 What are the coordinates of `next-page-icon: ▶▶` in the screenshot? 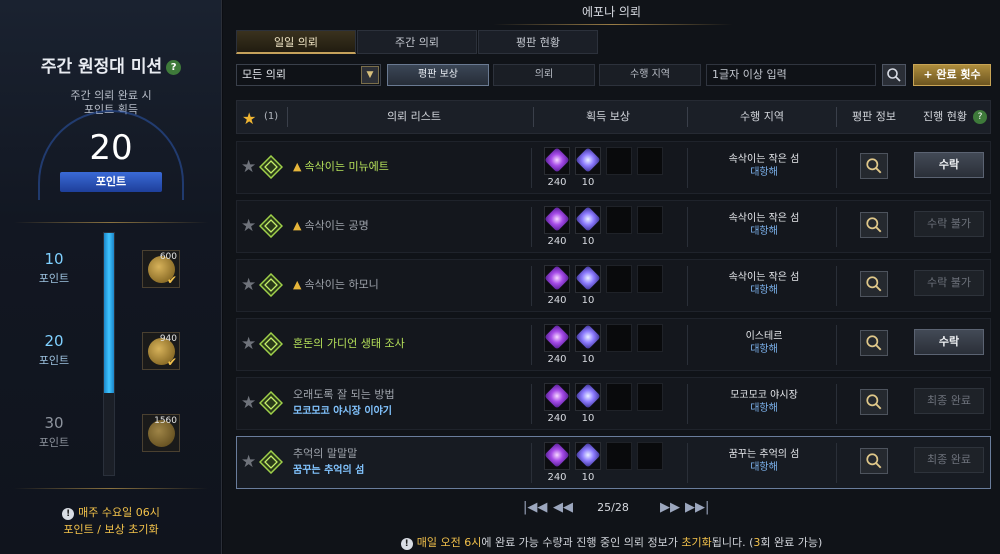 It's located at (670, 507).